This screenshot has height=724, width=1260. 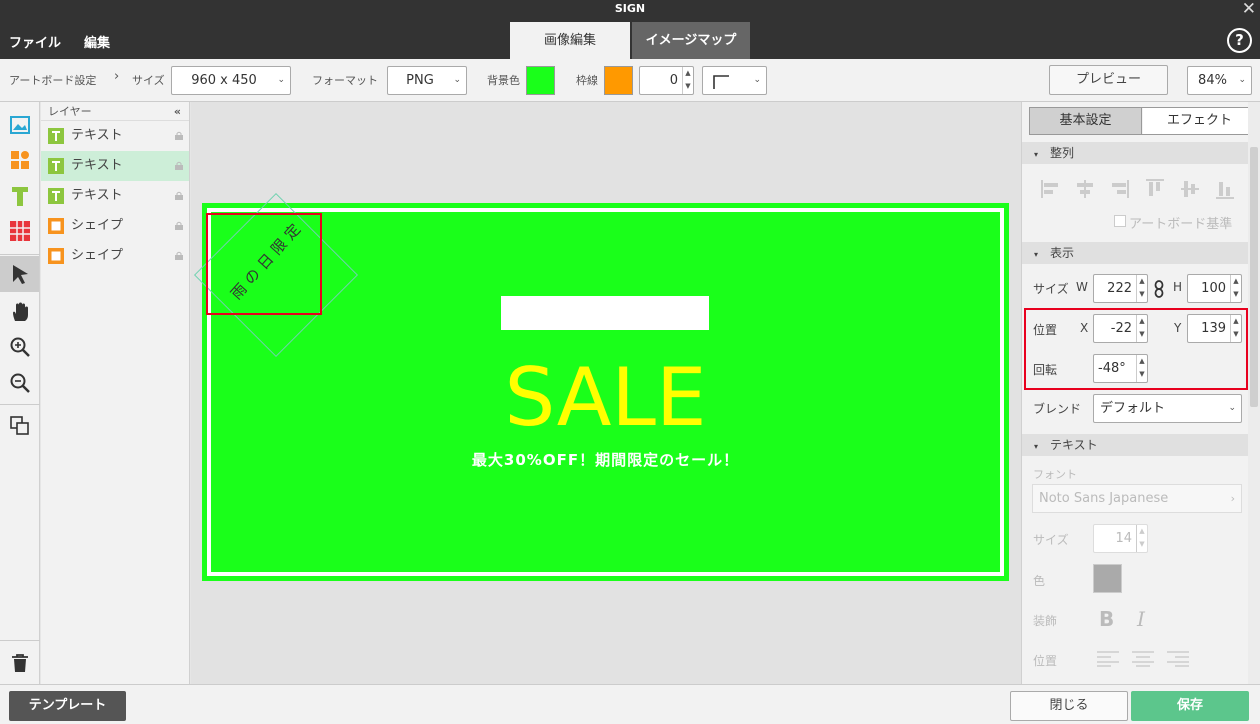 What do you see at coordinates (1214, 288) in the screenshot?
I see `height-stepper: 100 ▲ ▼` at bounding box center [1214, 288].